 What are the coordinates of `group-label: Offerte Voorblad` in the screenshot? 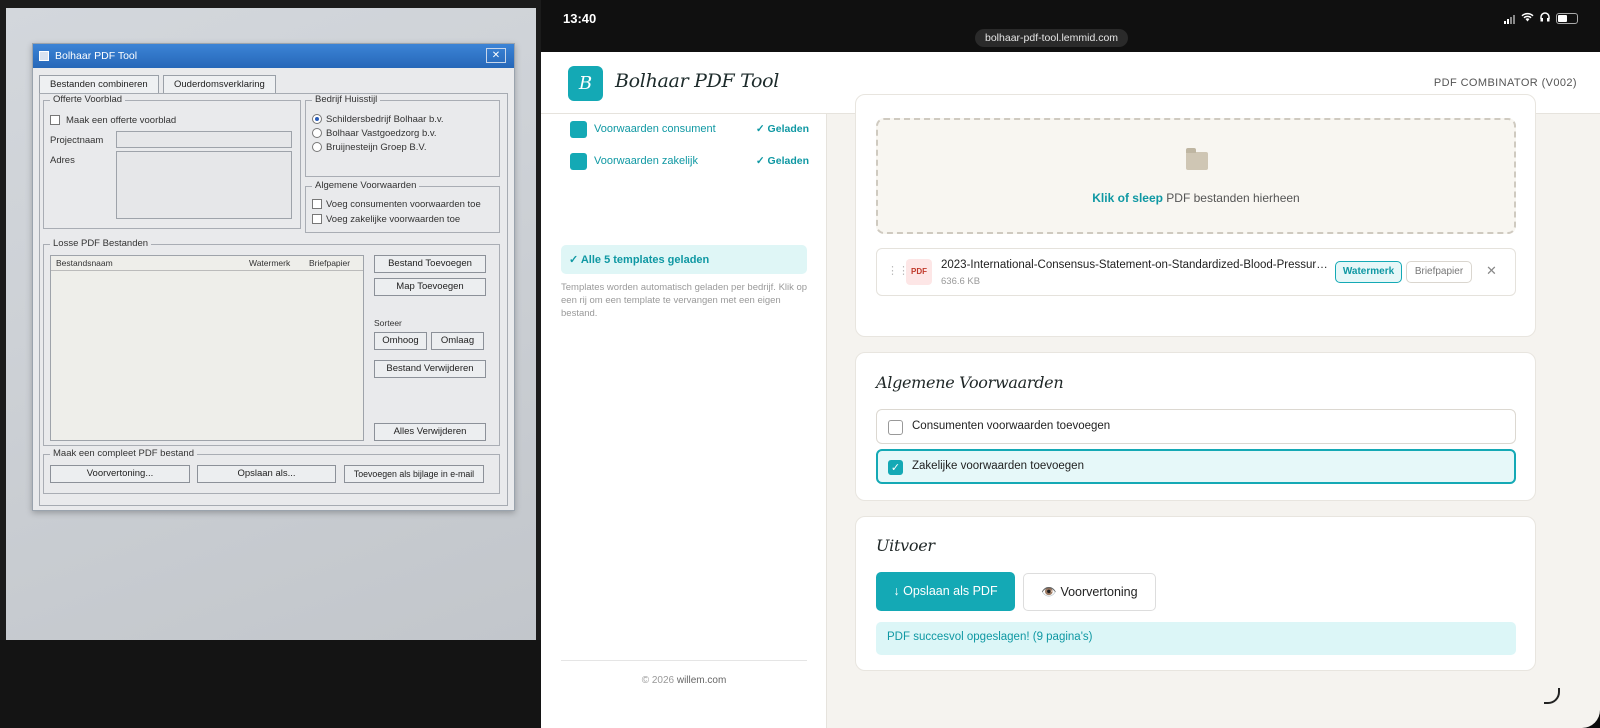 It's located at (88, 99).